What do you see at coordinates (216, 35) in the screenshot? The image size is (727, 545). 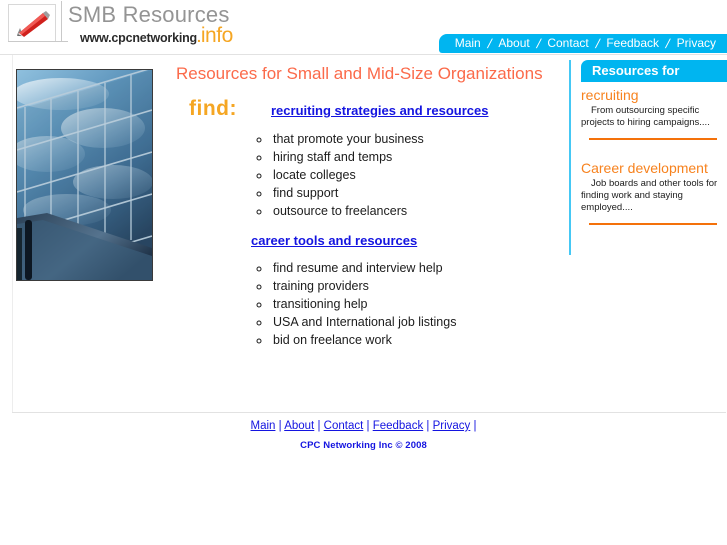 I see `wordmark-tld: info` at bounding box center [216, 35].